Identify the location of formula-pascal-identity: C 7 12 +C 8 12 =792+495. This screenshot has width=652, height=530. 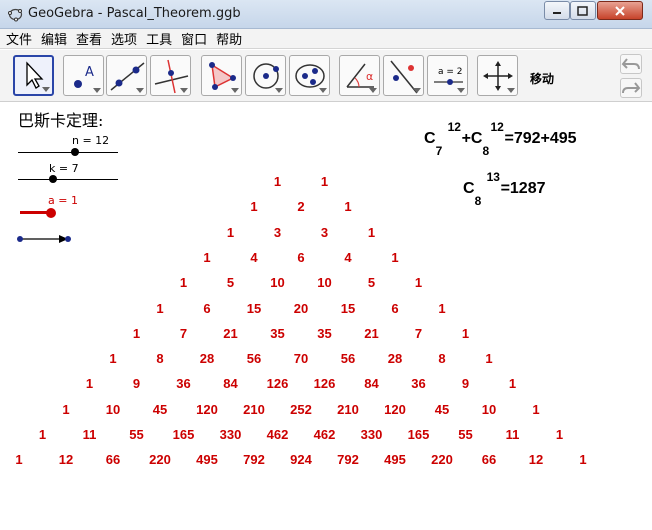
(500, 139).